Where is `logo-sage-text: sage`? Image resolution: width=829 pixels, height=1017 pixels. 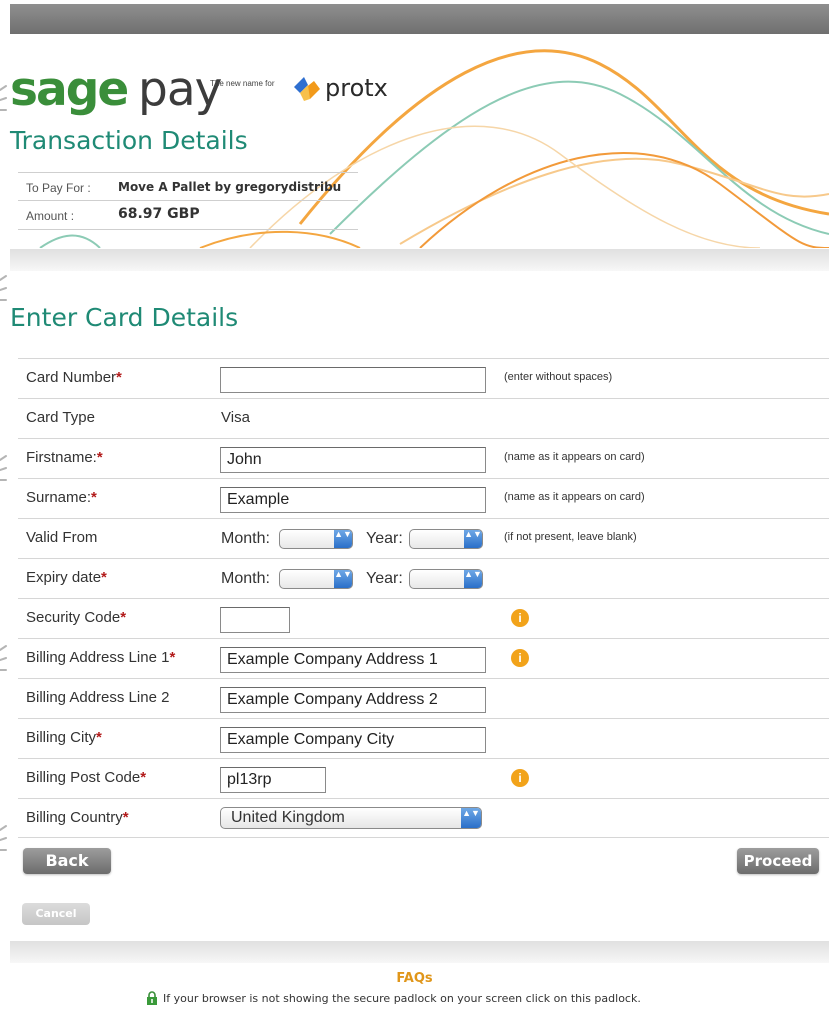 logo-sage-text: sage is located at coordinates (69, 89).